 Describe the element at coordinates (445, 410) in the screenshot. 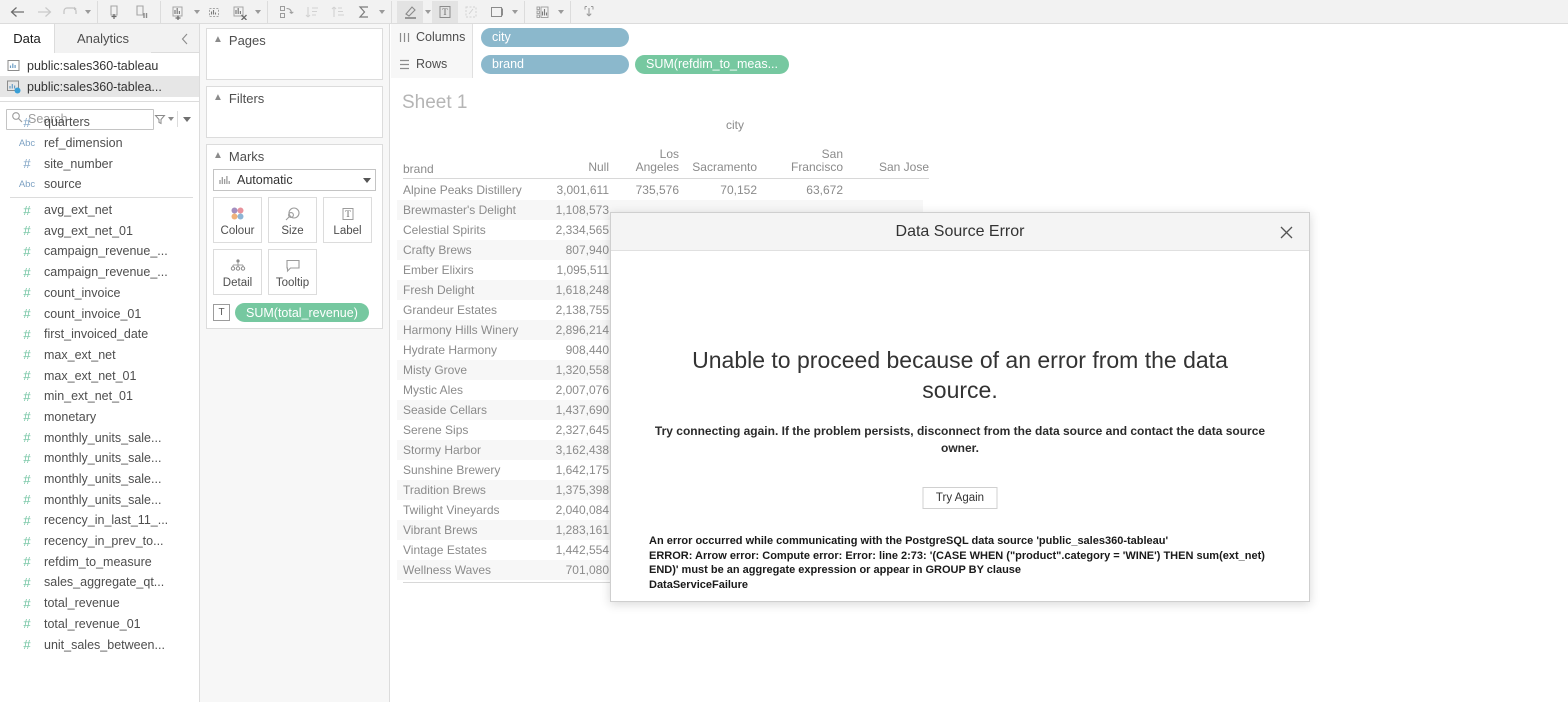

I see `row-header-brand: Seaside Cellars` at that location.